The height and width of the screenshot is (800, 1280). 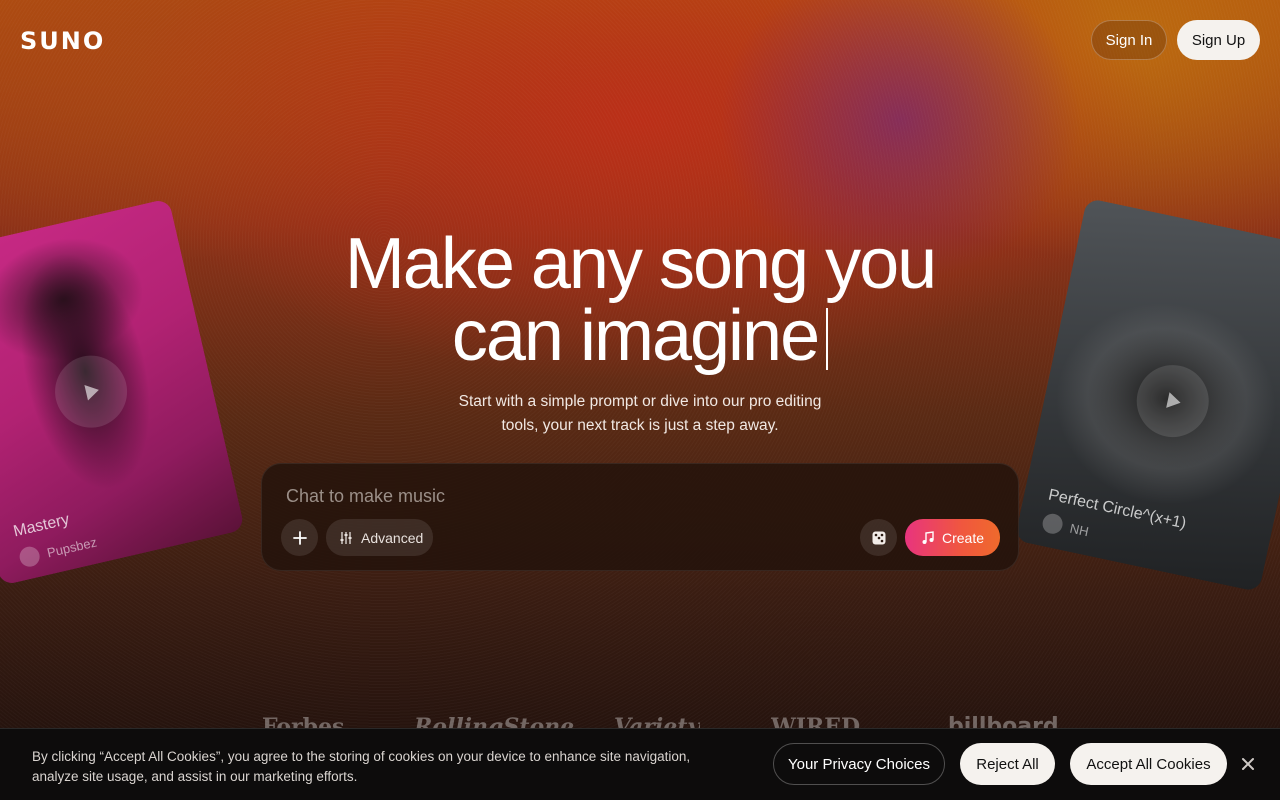 What do you see at coordinates (1079, 529) in the screenshot?
I see `artist-name: NH` at bounding box center [1079, 529].